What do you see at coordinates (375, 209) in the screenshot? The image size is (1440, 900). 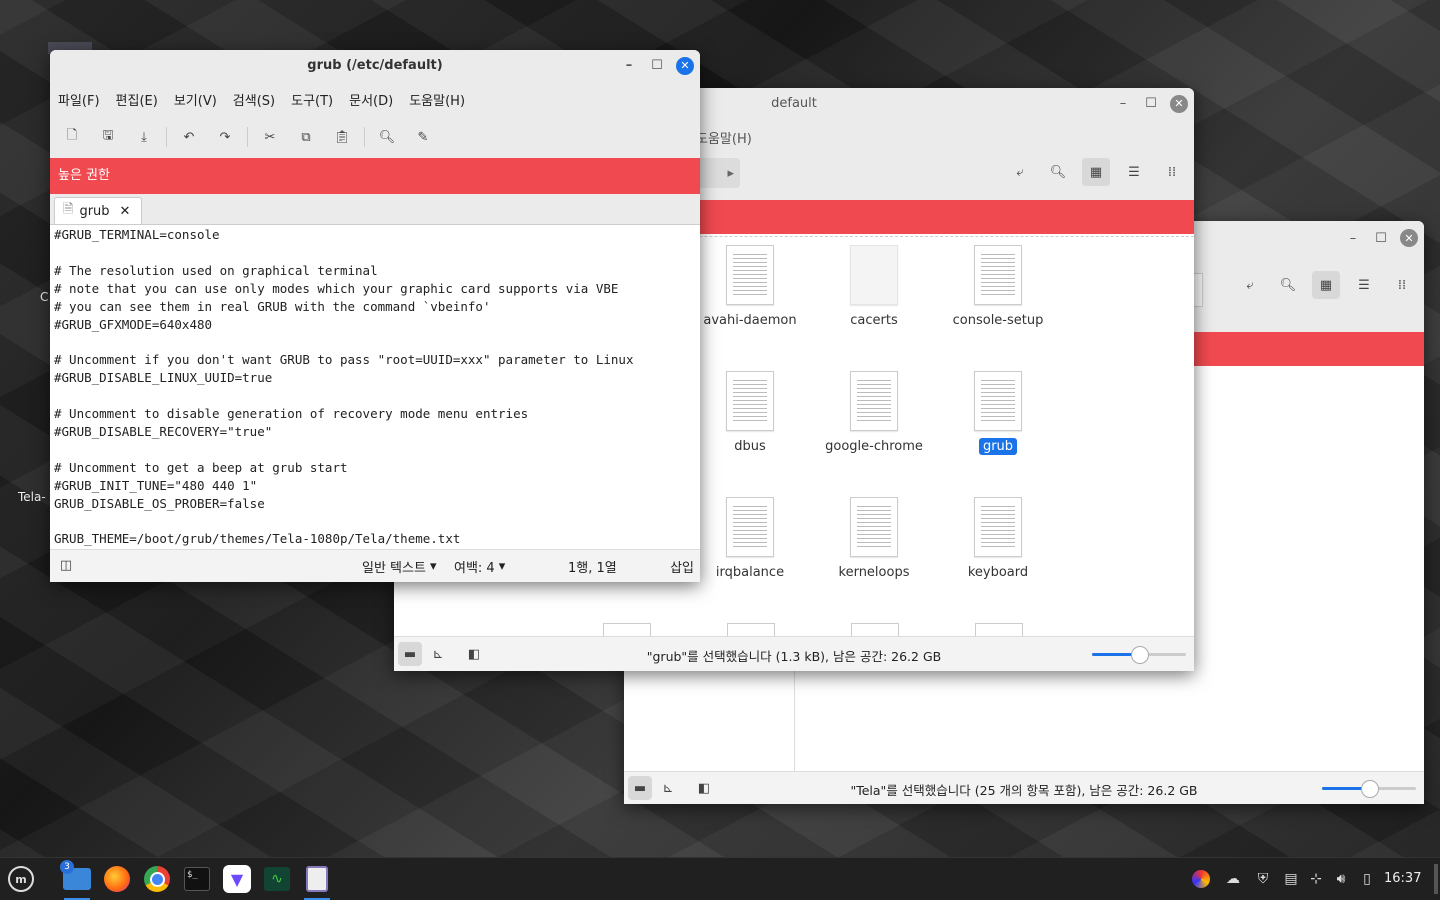 I see `tab-bar: 🗎 grub ✕` at bounding box center [375, 209].